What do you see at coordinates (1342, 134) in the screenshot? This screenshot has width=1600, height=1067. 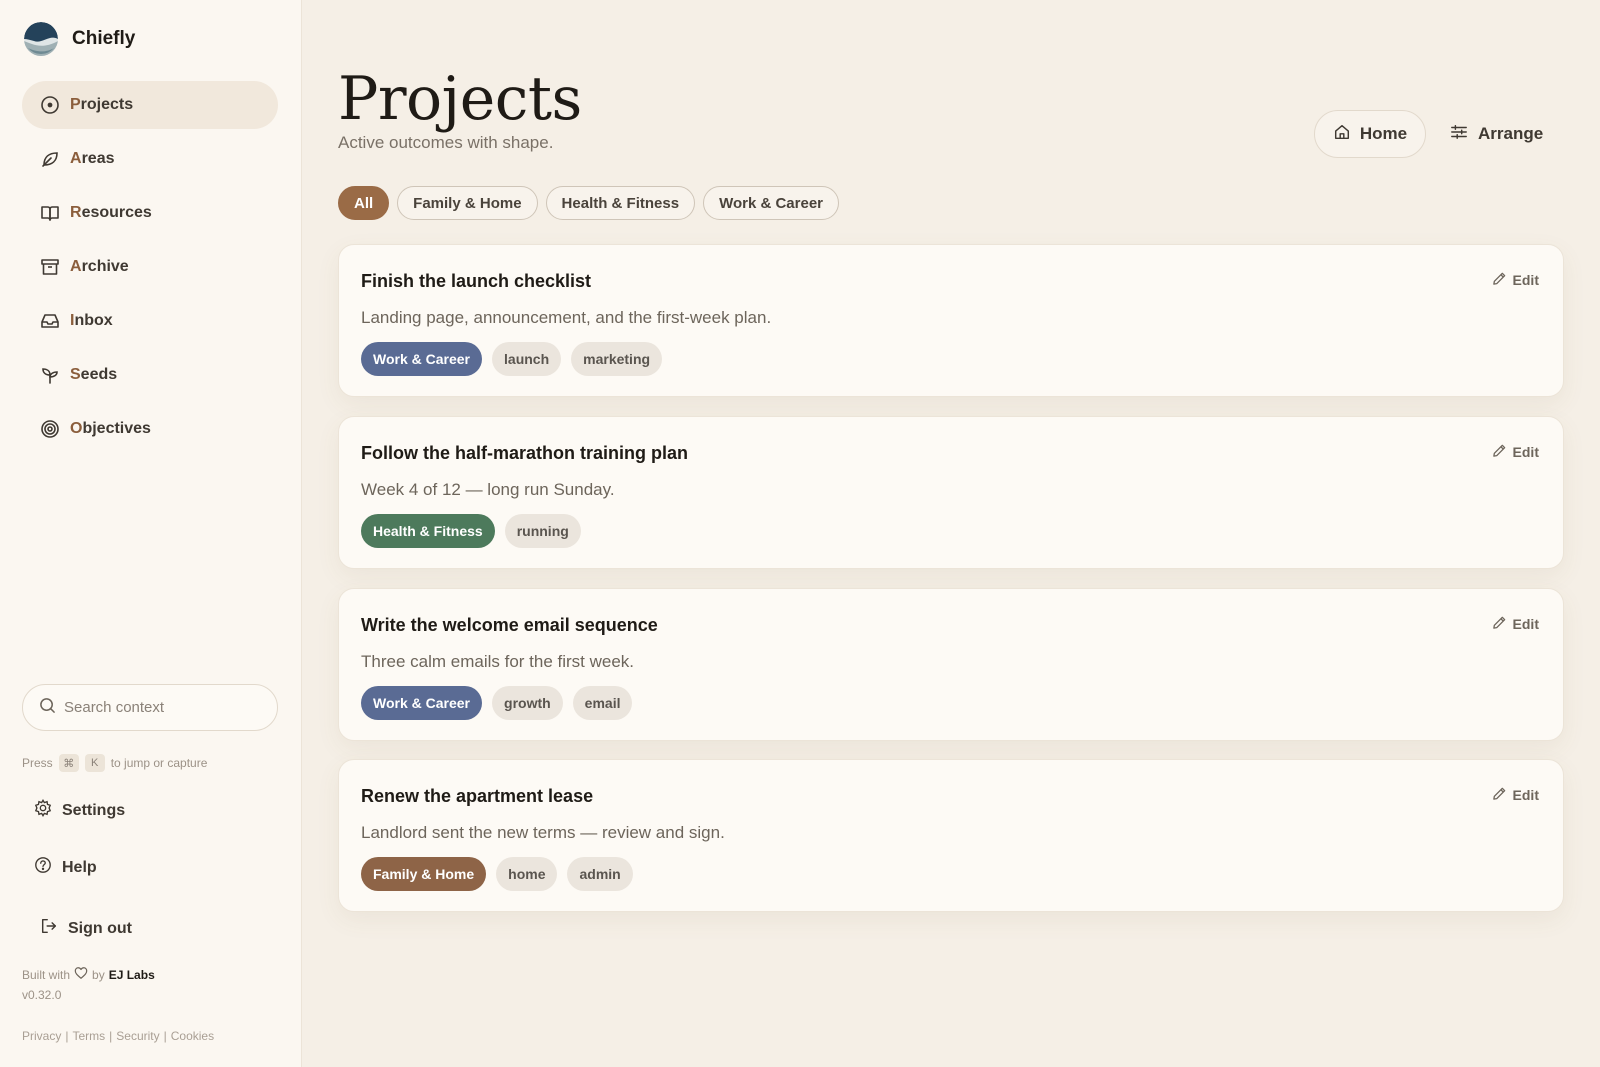 I see `home-icon` at bounding box center [1342, 134].